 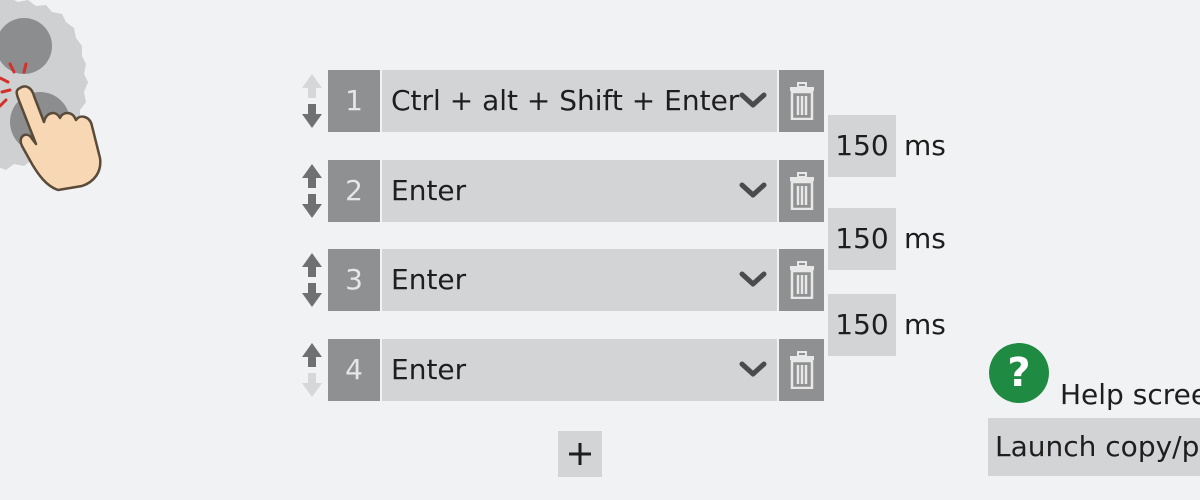 What do you see at coordinates (354, 280) in the screenshot?
I see `step-number: 3` at bounding box center [354, 280].